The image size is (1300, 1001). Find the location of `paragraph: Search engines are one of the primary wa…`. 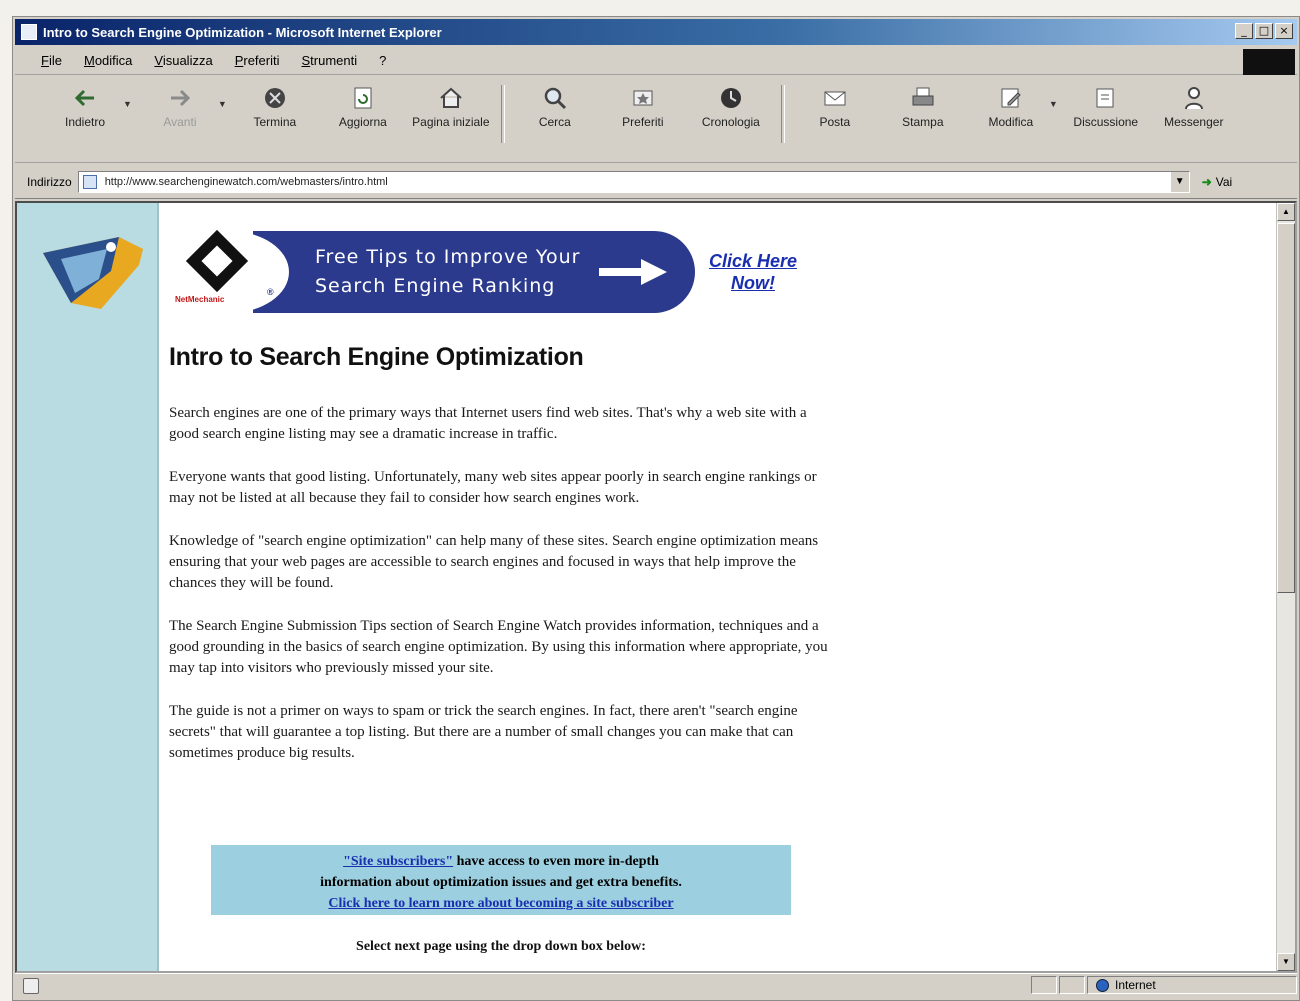

paragraph: Search engines are one of the primary wa… is located at coordinates (488, 423).